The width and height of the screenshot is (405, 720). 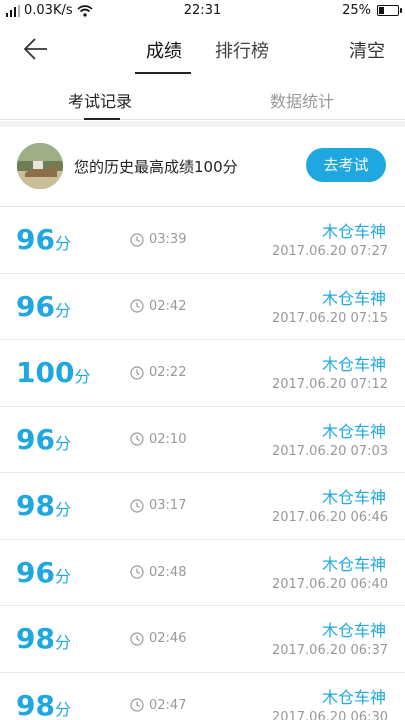 I want to click on duration-value: 02:42, so click(x=168, y=306).